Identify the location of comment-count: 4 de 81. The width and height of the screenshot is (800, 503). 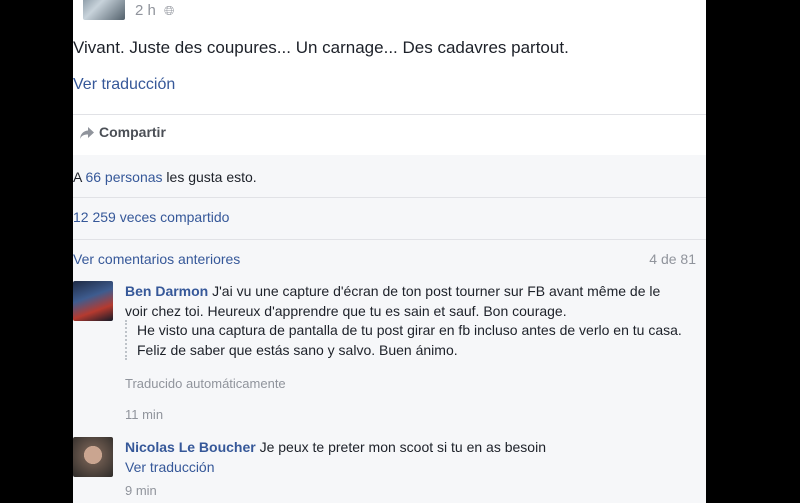
(672, 259).